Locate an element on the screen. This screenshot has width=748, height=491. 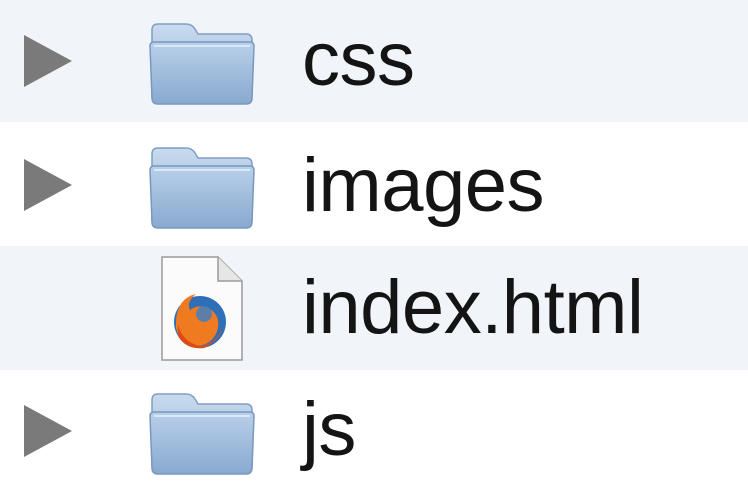
item-label: css is located at coordinates (358, 60).